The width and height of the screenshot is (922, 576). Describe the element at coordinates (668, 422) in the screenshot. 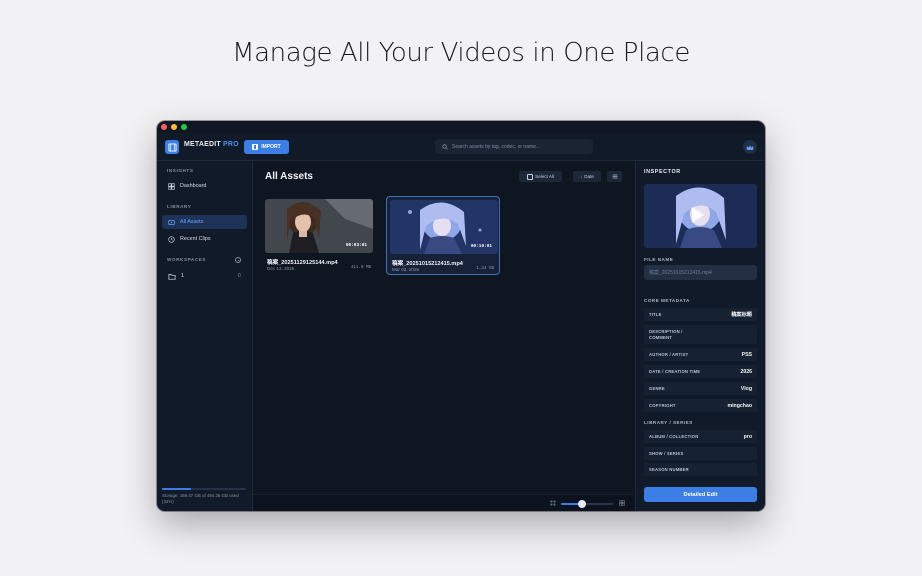

I see `library-series-label: LIBRARY / SERIES` at that location.